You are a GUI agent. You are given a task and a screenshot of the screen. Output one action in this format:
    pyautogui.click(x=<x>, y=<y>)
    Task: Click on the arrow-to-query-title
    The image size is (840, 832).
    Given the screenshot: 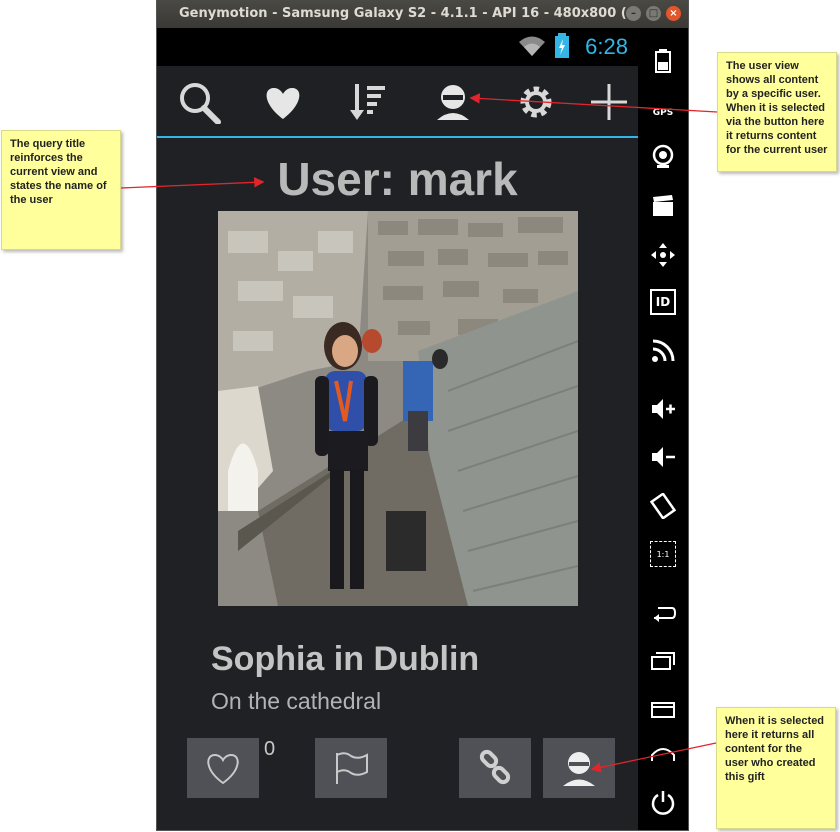 What is the action you would take?
    pyautogui.click(x=192, y=183)
    